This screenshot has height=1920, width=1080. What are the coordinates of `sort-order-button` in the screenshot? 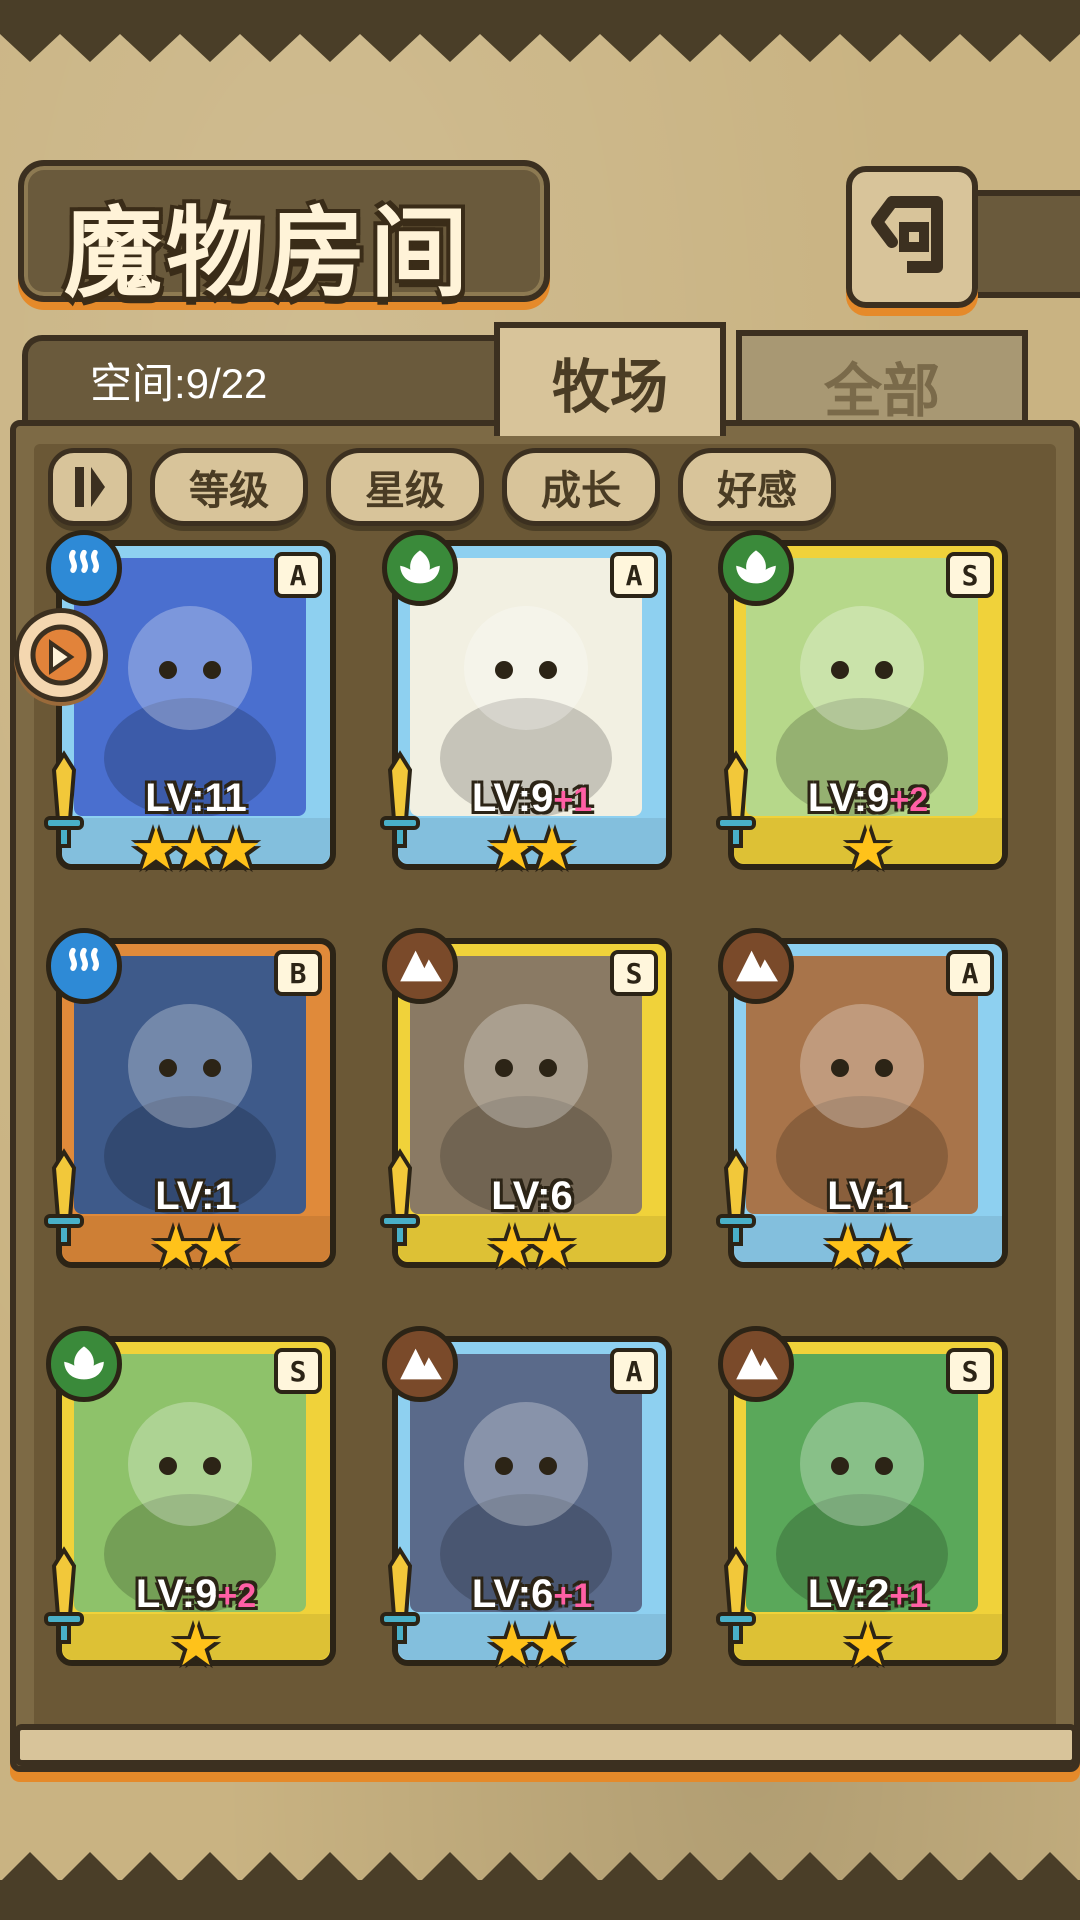 It's located at (90, 487).